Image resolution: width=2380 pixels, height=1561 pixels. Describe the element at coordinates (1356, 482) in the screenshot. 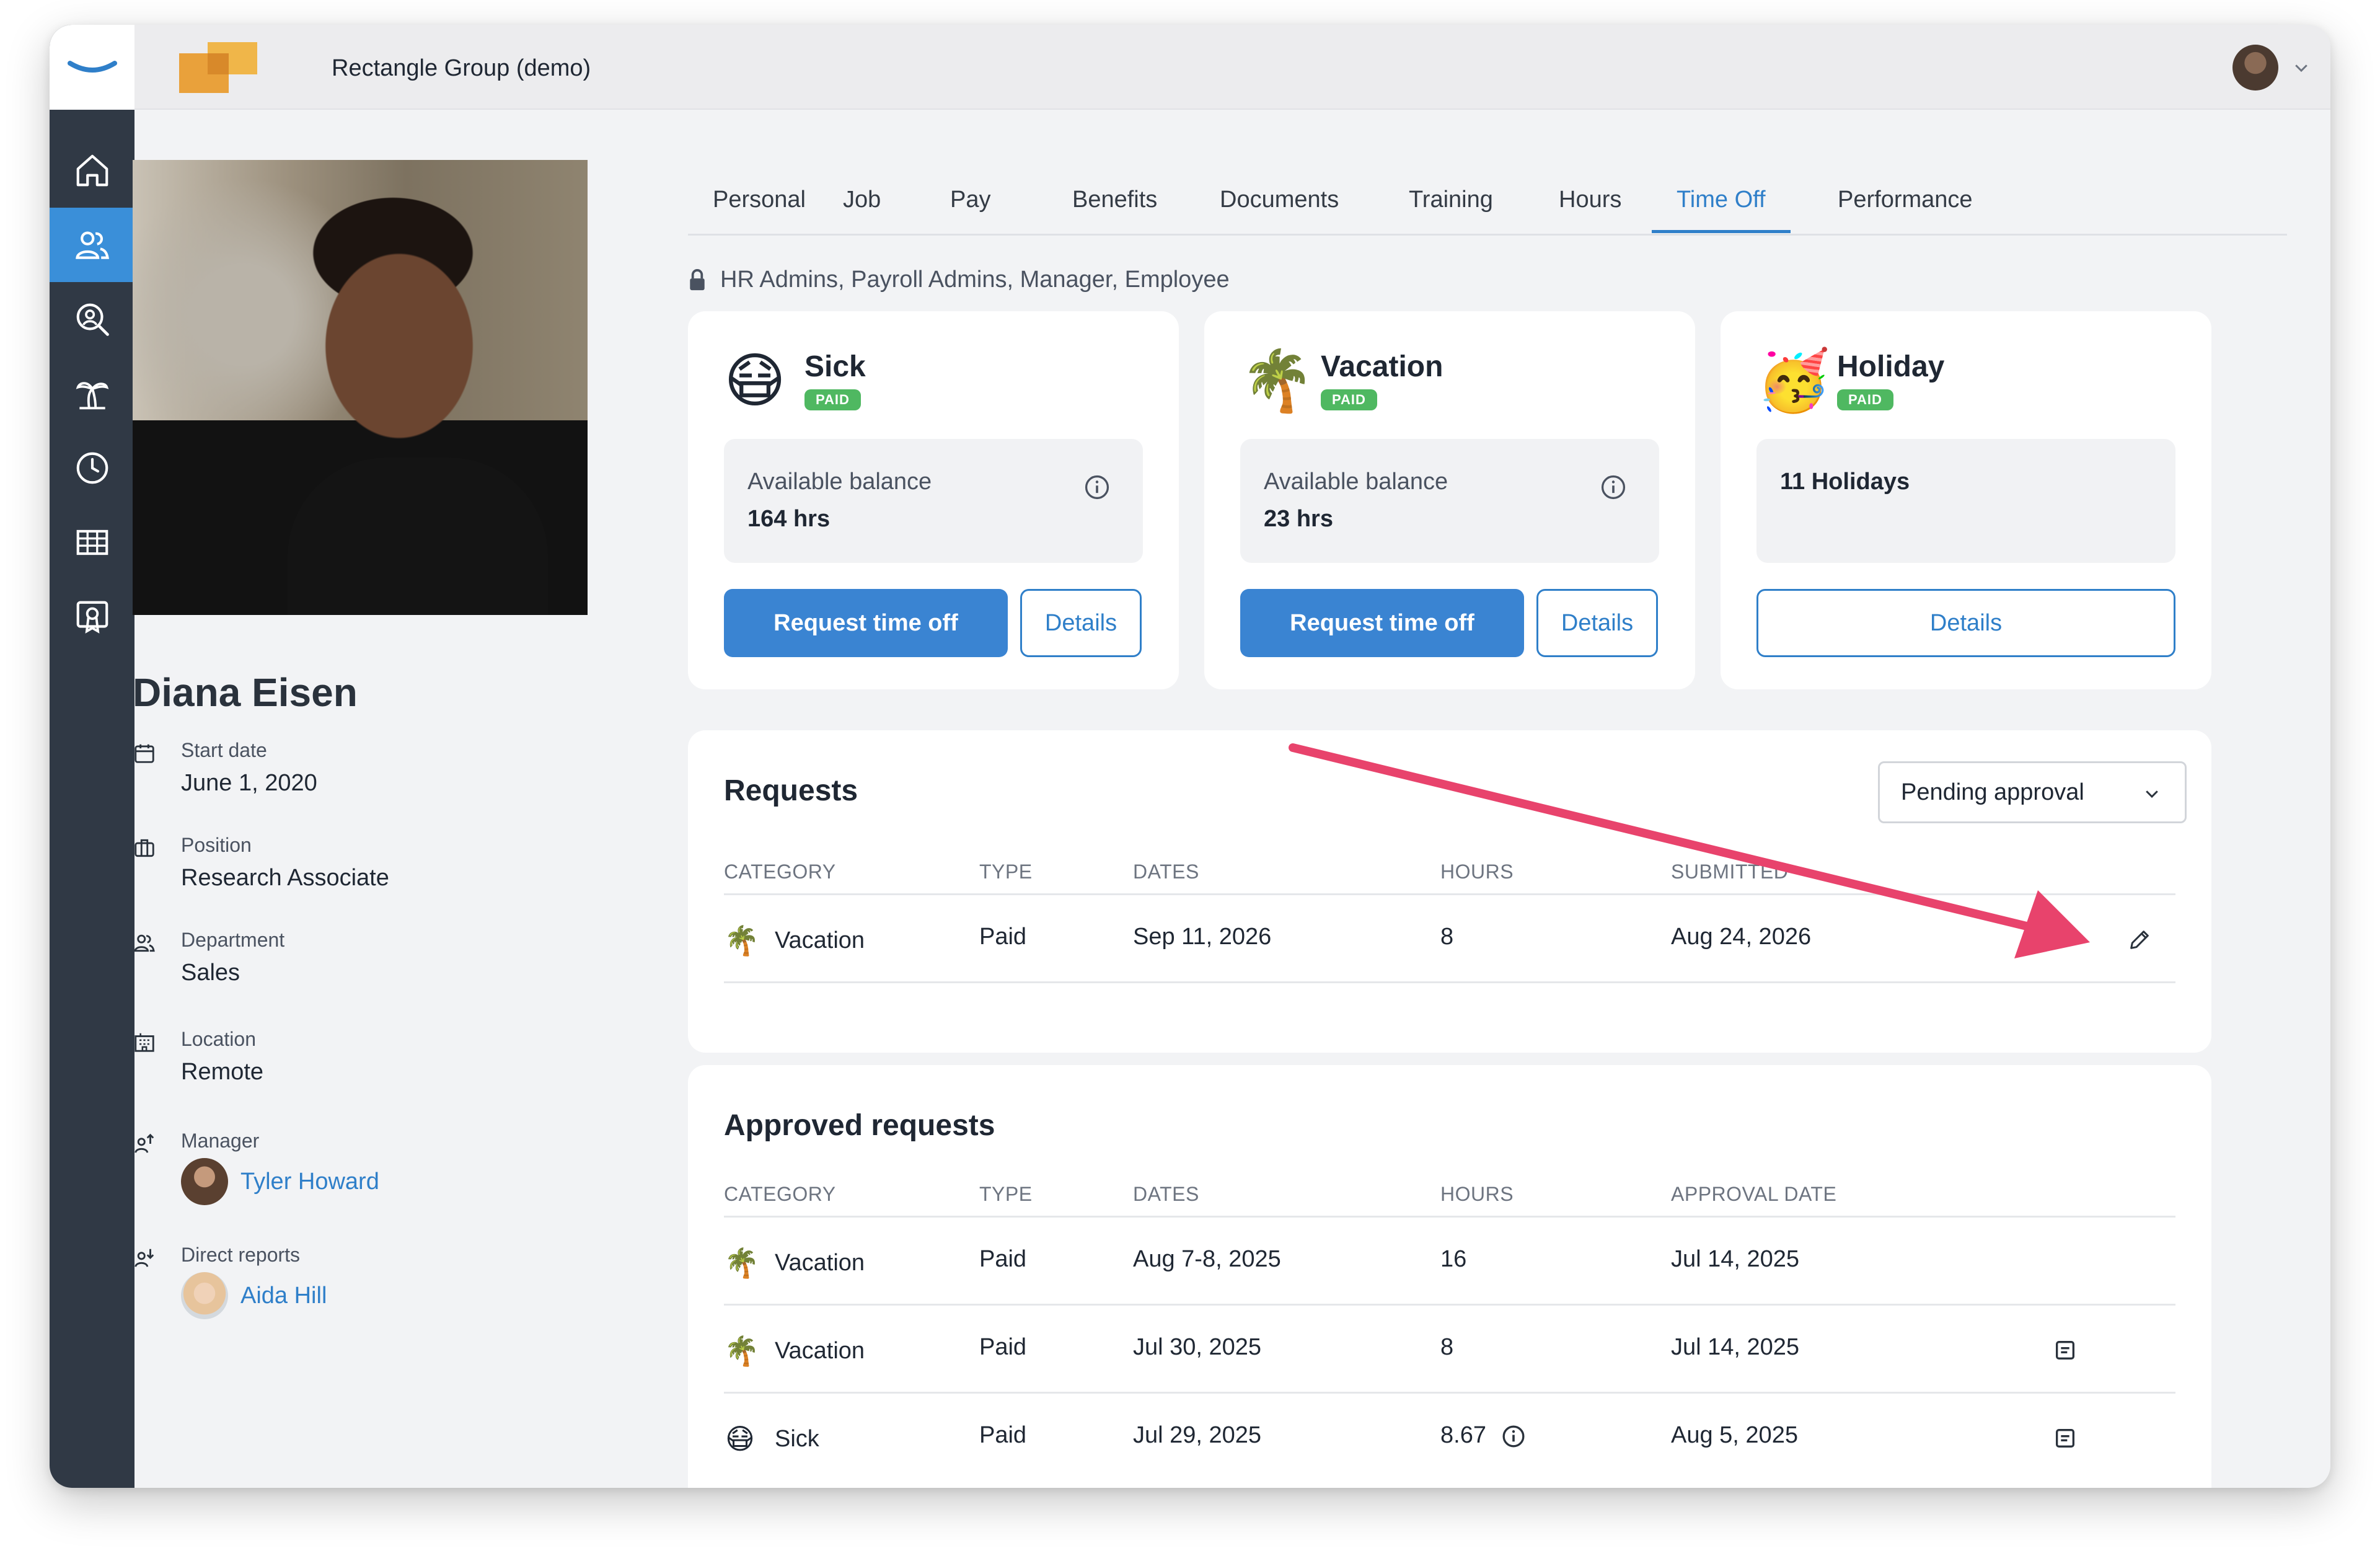

I see `balance-label: Available balance` at that location.